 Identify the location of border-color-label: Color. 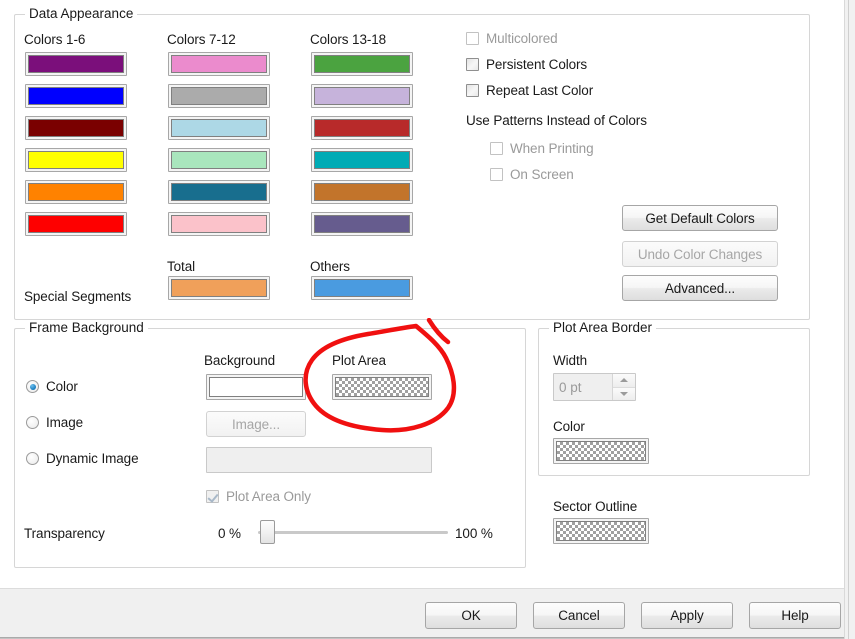
(569, 426).